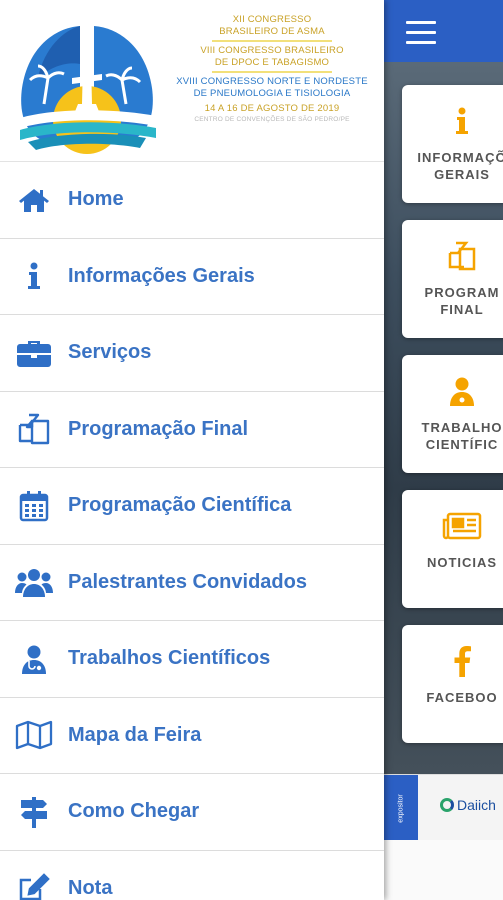 This screenshot has width=503, height=900. What do you see at coordinates (34, 353) in the screenshot?
I see `briefcase-icon` at bounding box center [34, 353].